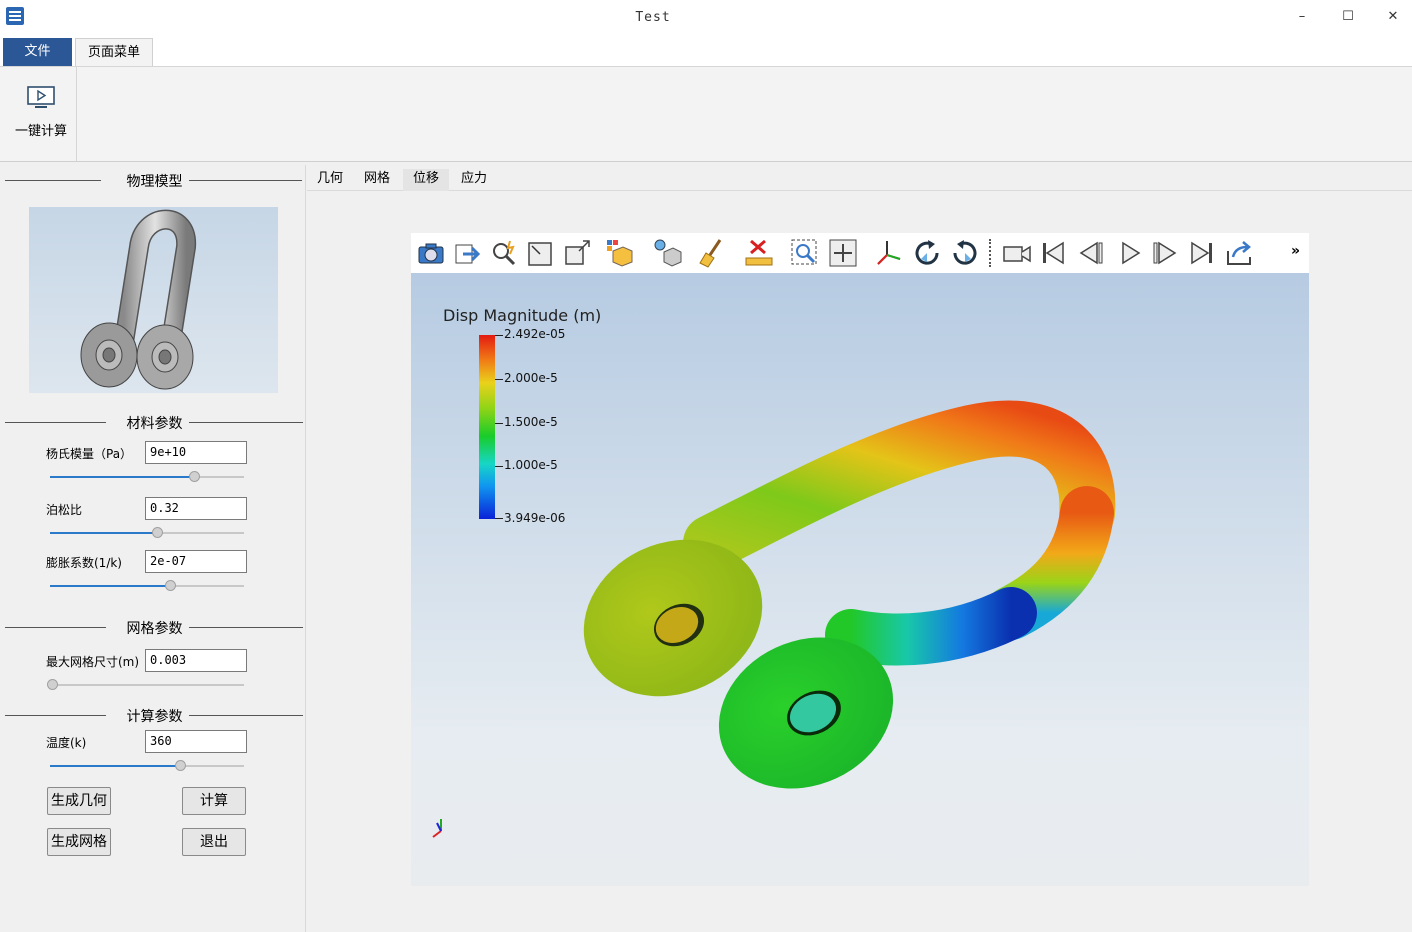 The image size is (1412, 932). What do you see at coordinates (79, 842) in the screenshot?
I see `generate-mesh-button: 生成网格` at bounding box center [79, 842].